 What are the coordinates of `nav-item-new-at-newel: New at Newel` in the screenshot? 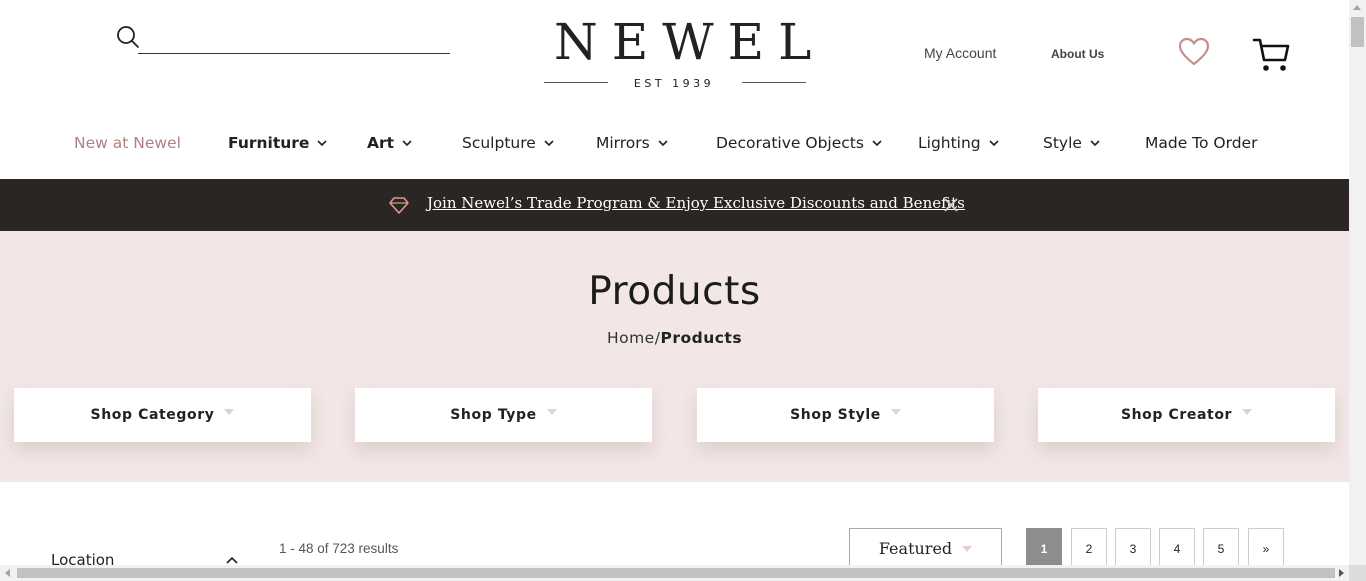 It's located at (127, 143).